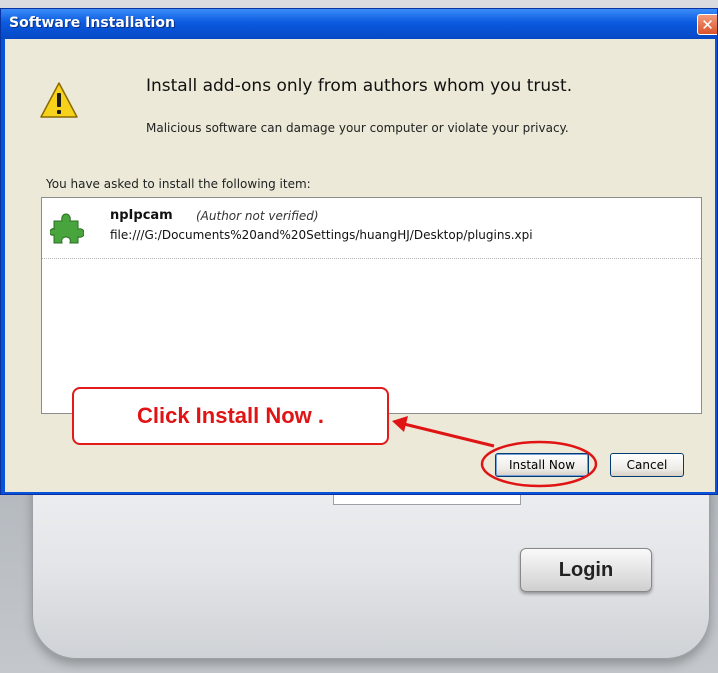  I want to click on close-icon: ✕, so click(707, 24).